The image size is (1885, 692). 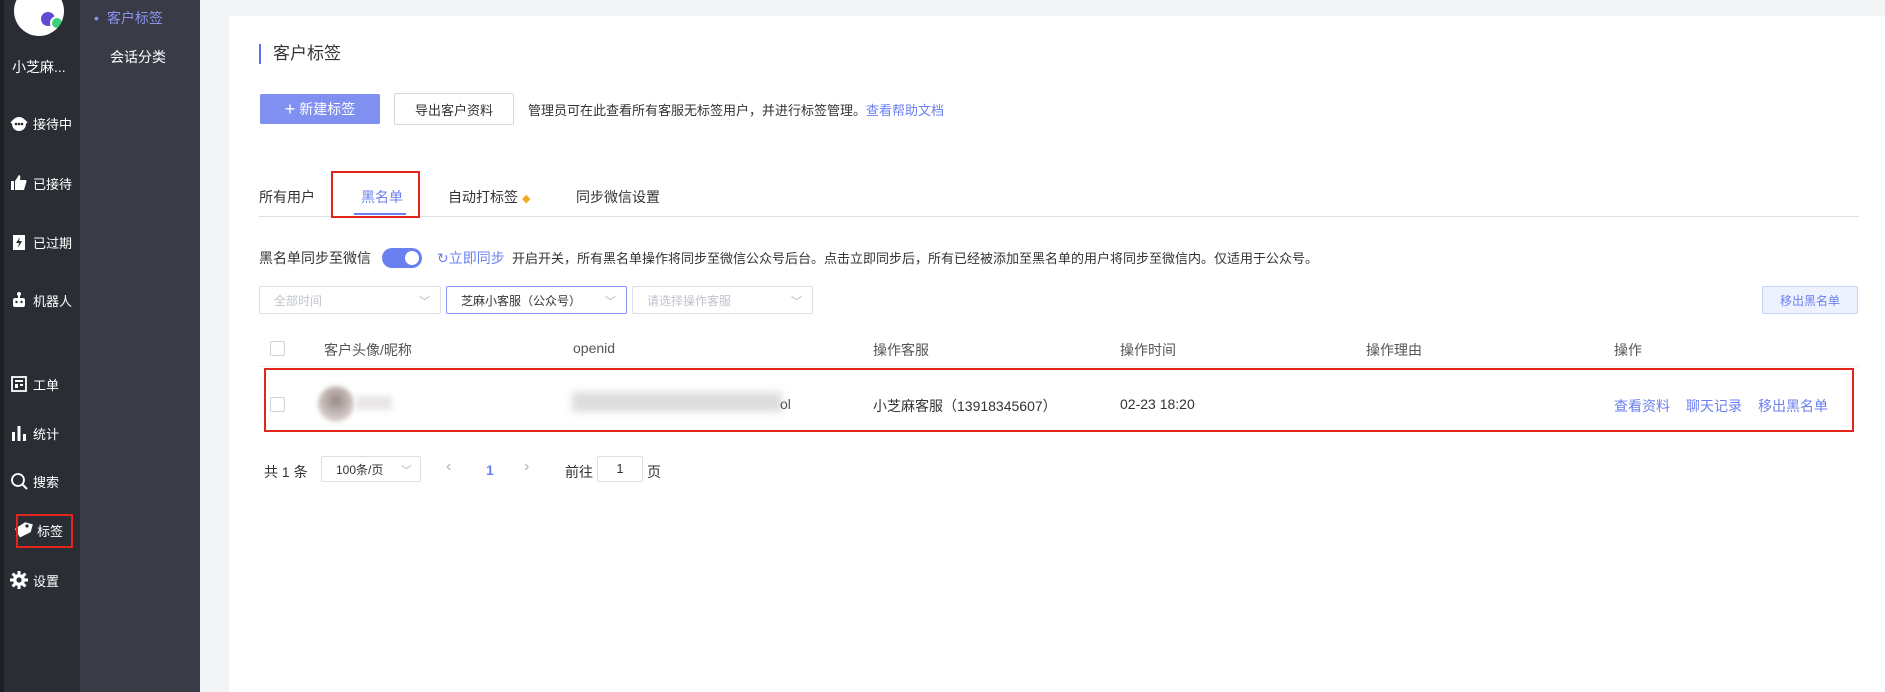 I want to click on header-divider, so click(x=1059, y=366).